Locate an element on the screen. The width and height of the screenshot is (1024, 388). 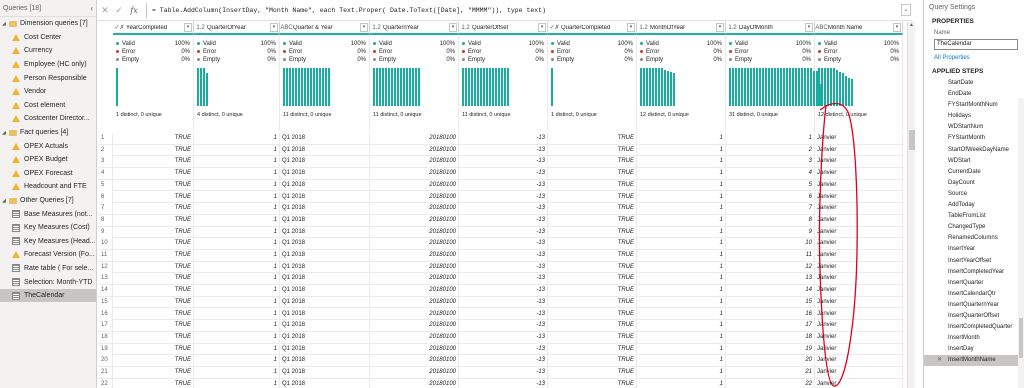
table-row: 1 TRUE 1 Q1 2018 20180100 -13 TRUE 1 1 Janvier is located at coordinates (501, 139).